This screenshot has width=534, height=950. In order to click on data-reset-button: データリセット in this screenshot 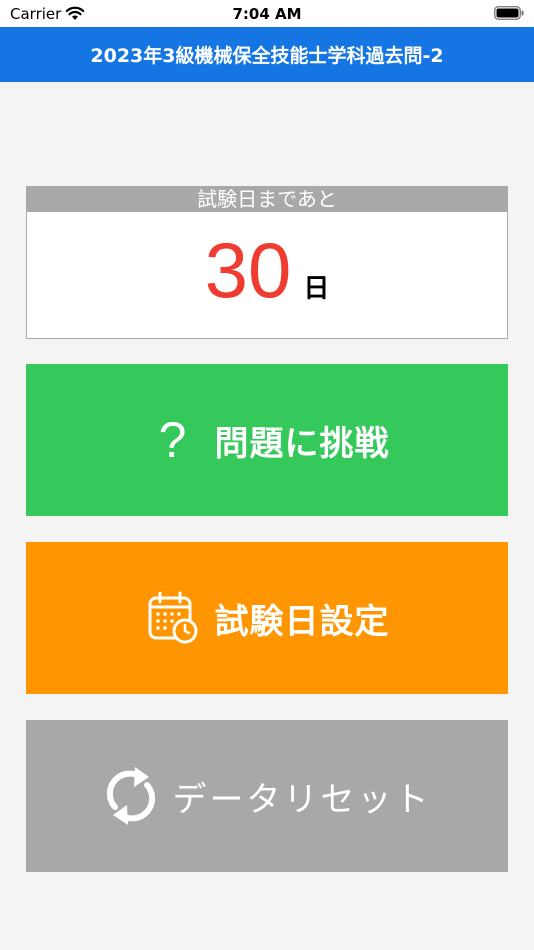, I will do `click(267, 796)`.